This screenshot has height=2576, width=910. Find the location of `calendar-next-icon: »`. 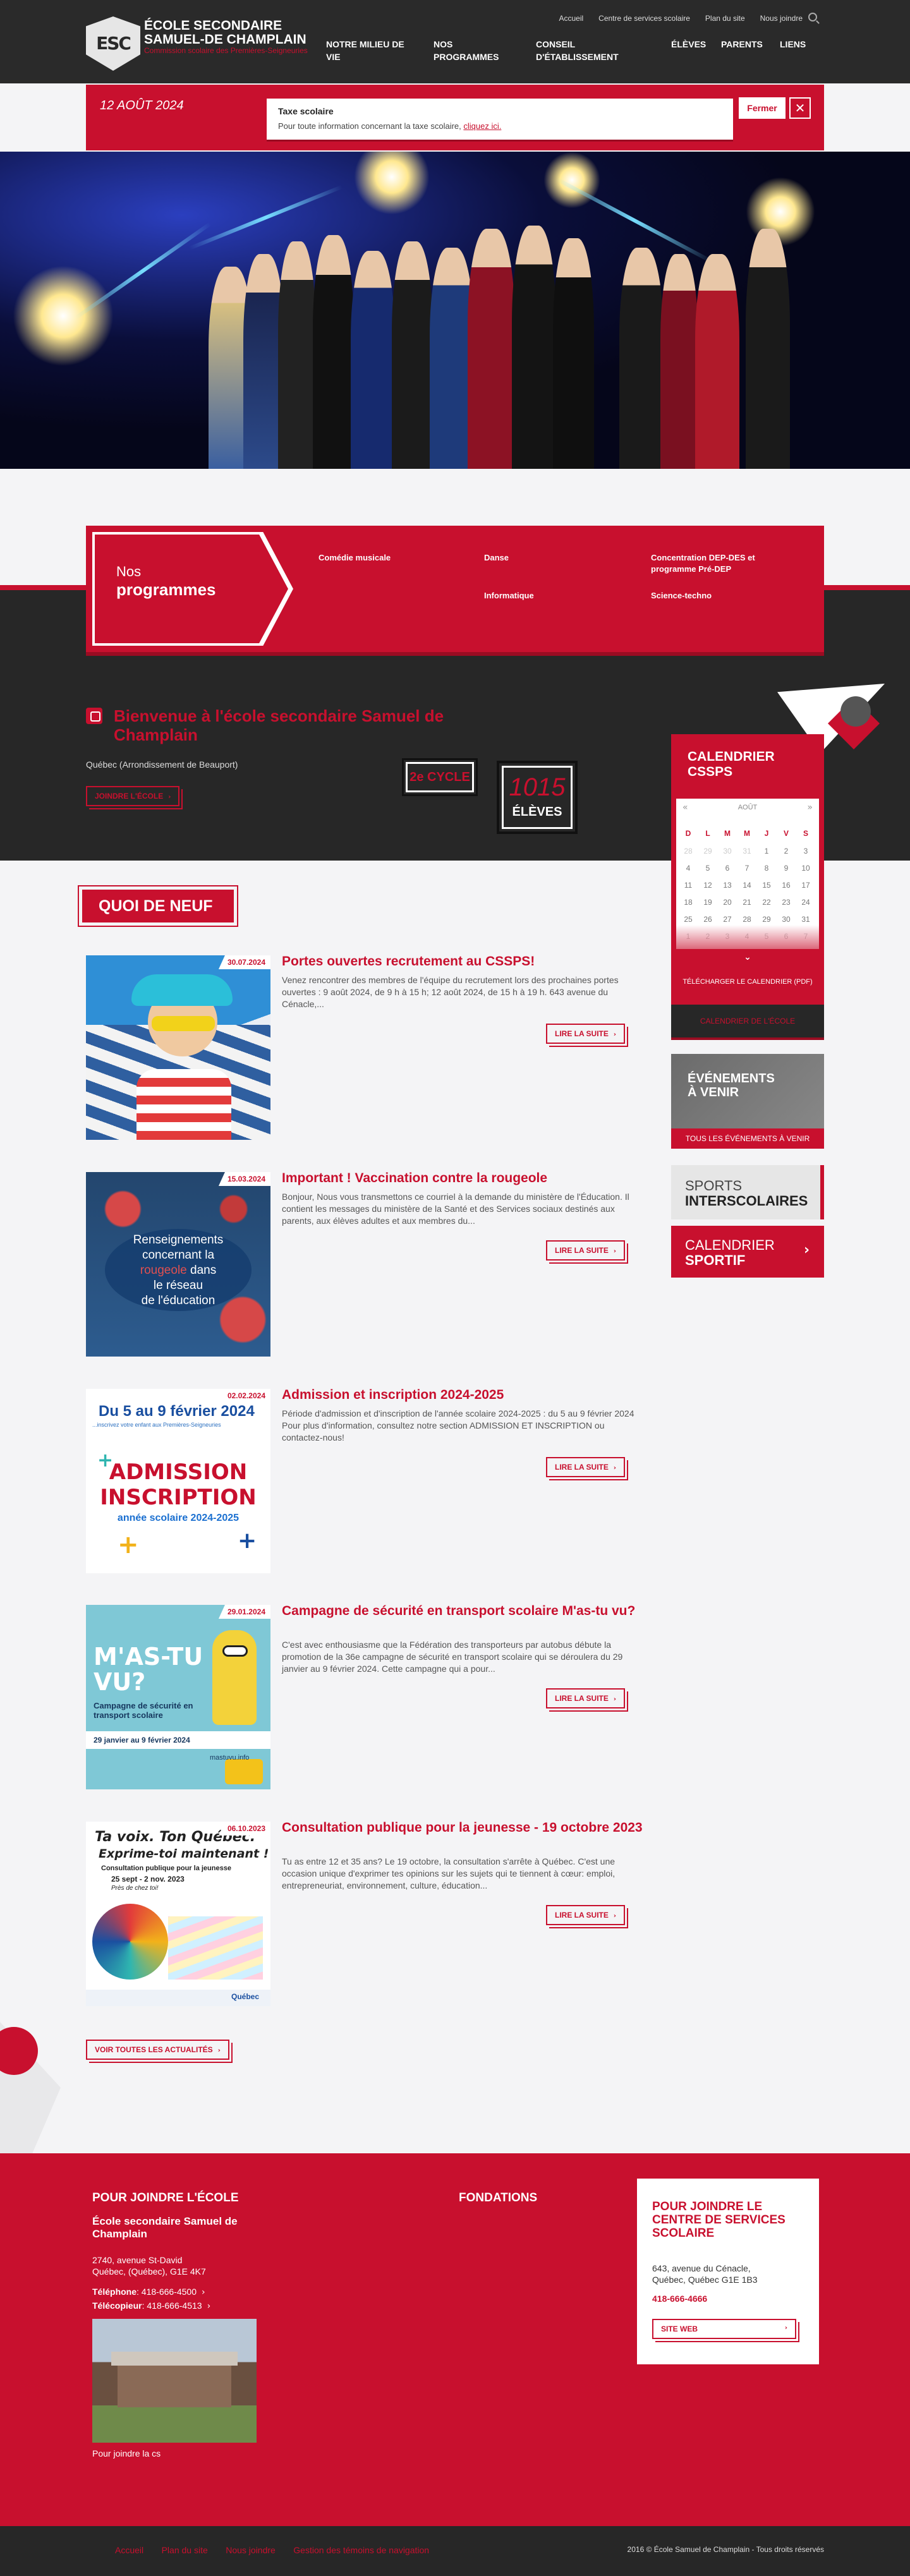

calendar-next-icon: » is located at coordinates (810, 807).